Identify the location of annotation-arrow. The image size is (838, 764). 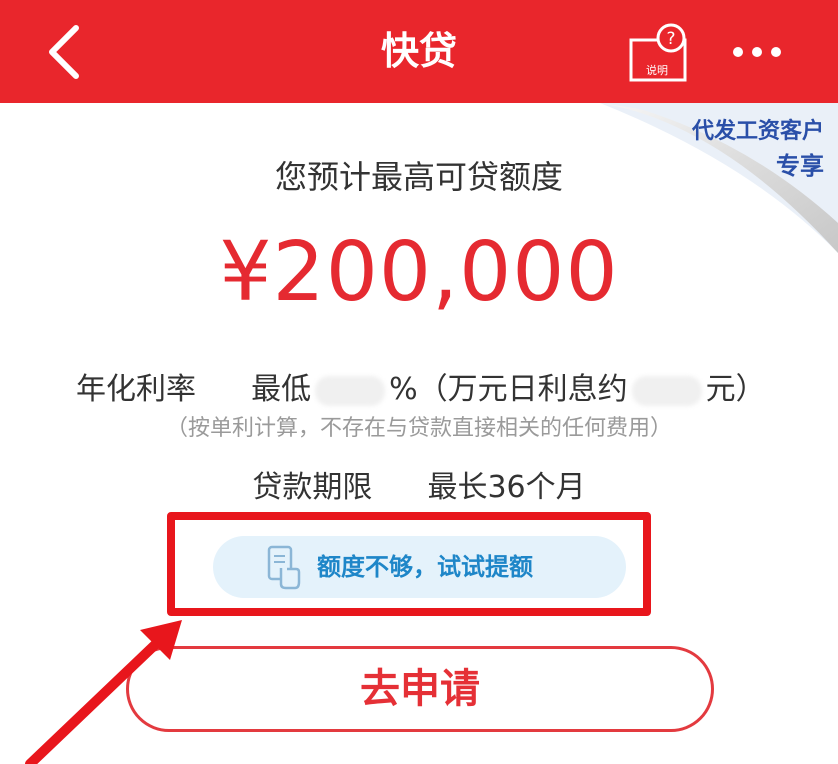
(103, 692).